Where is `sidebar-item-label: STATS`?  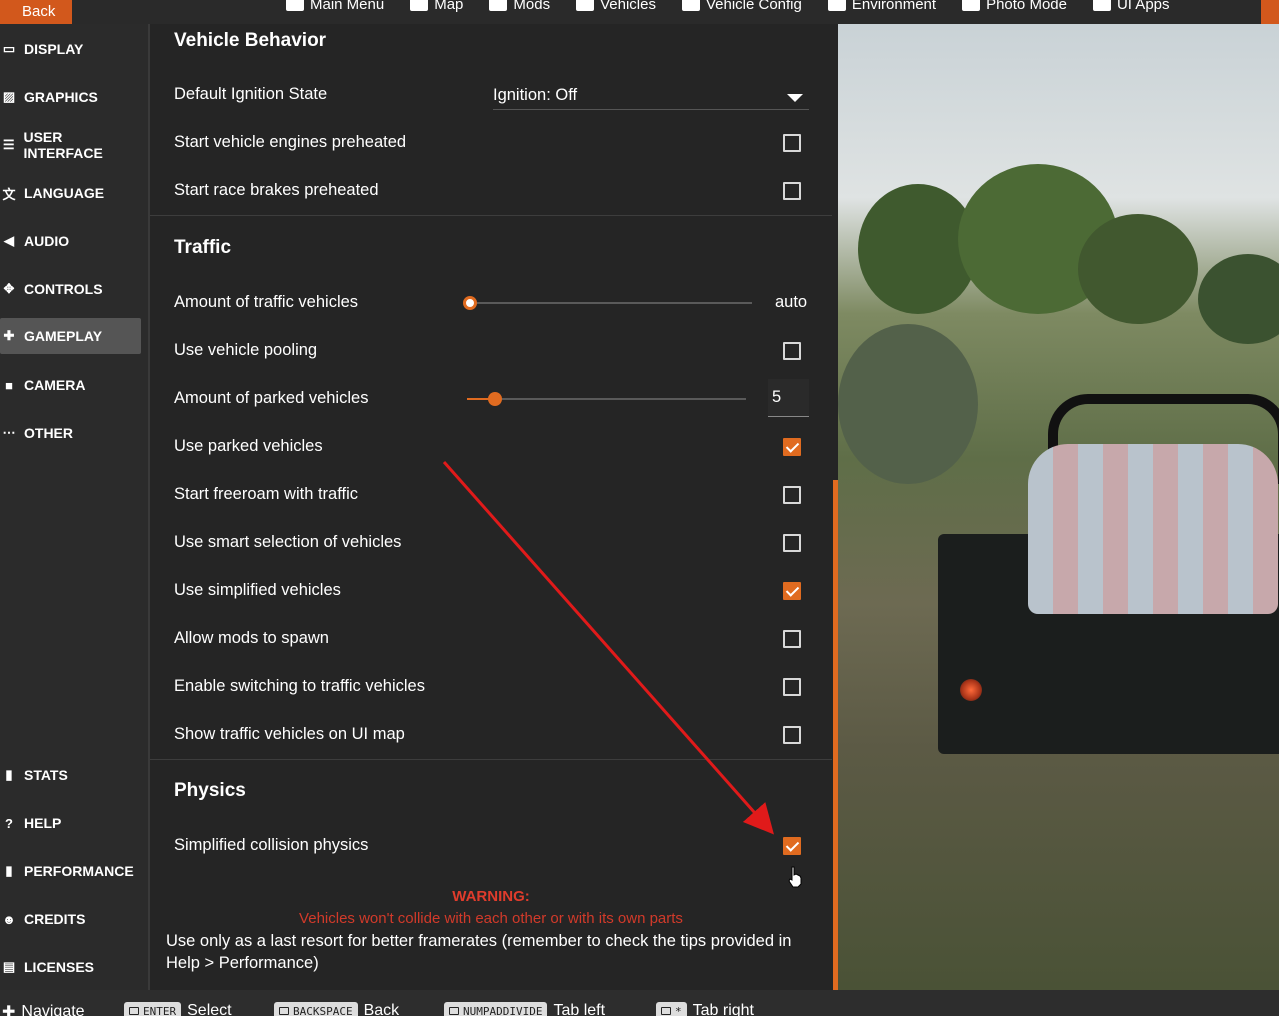
sidebar-item-label: STATS is located at coordinates (46, 775).